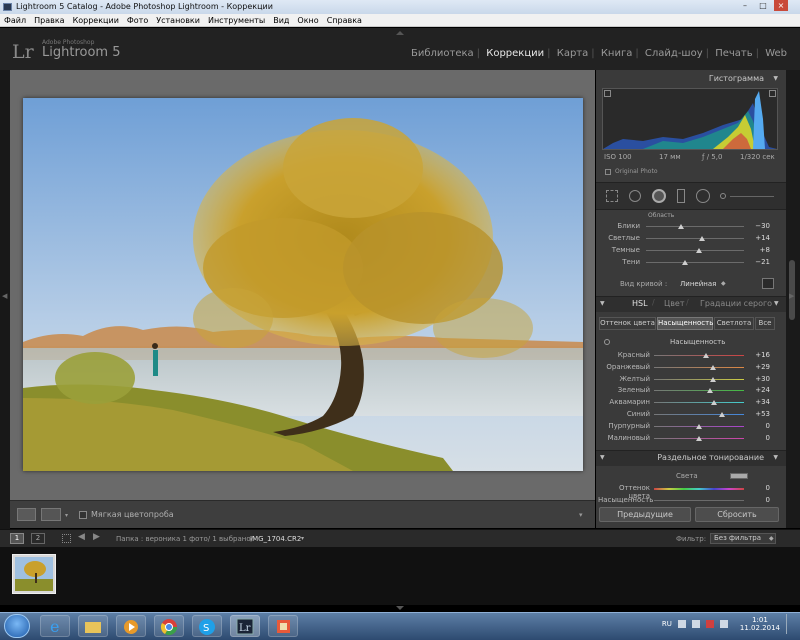 This screenshot has height=640, width=800. What do you see at coordinates (702, 238) in the screenshot?
I see `tone-knob-lights` at bounding box center [702, 238].